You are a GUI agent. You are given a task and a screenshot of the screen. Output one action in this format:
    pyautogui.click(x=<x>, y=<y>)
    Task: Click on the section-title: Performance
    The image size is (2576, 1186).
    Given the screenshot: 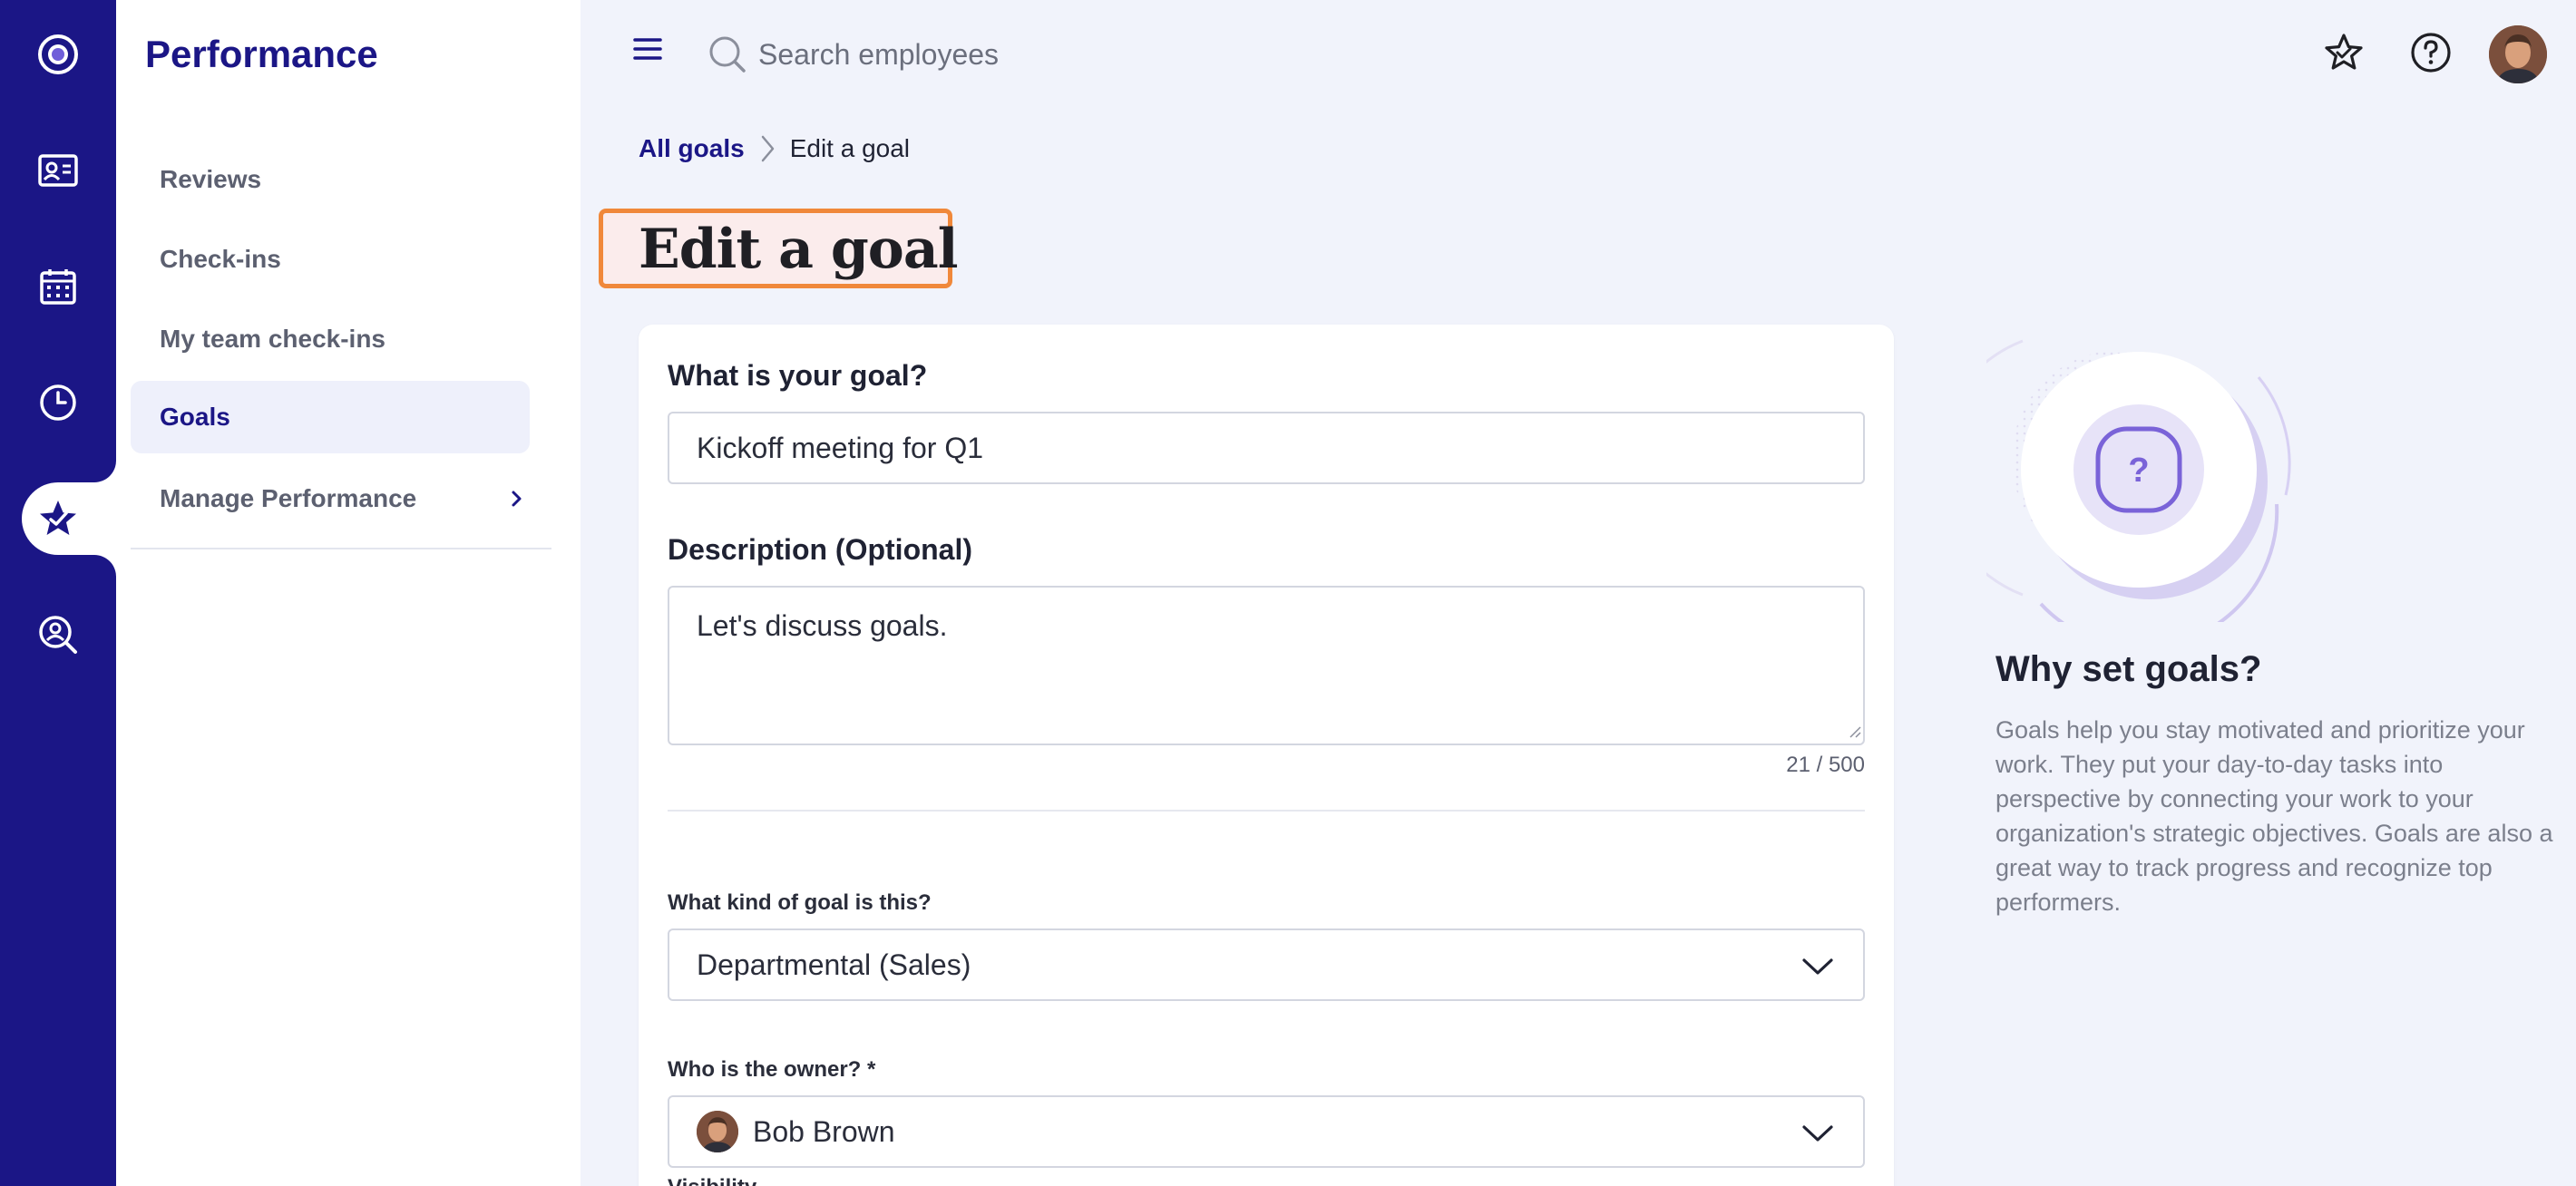 What is the action you would take?
    pyautogui.click(x=261, y=54)
    